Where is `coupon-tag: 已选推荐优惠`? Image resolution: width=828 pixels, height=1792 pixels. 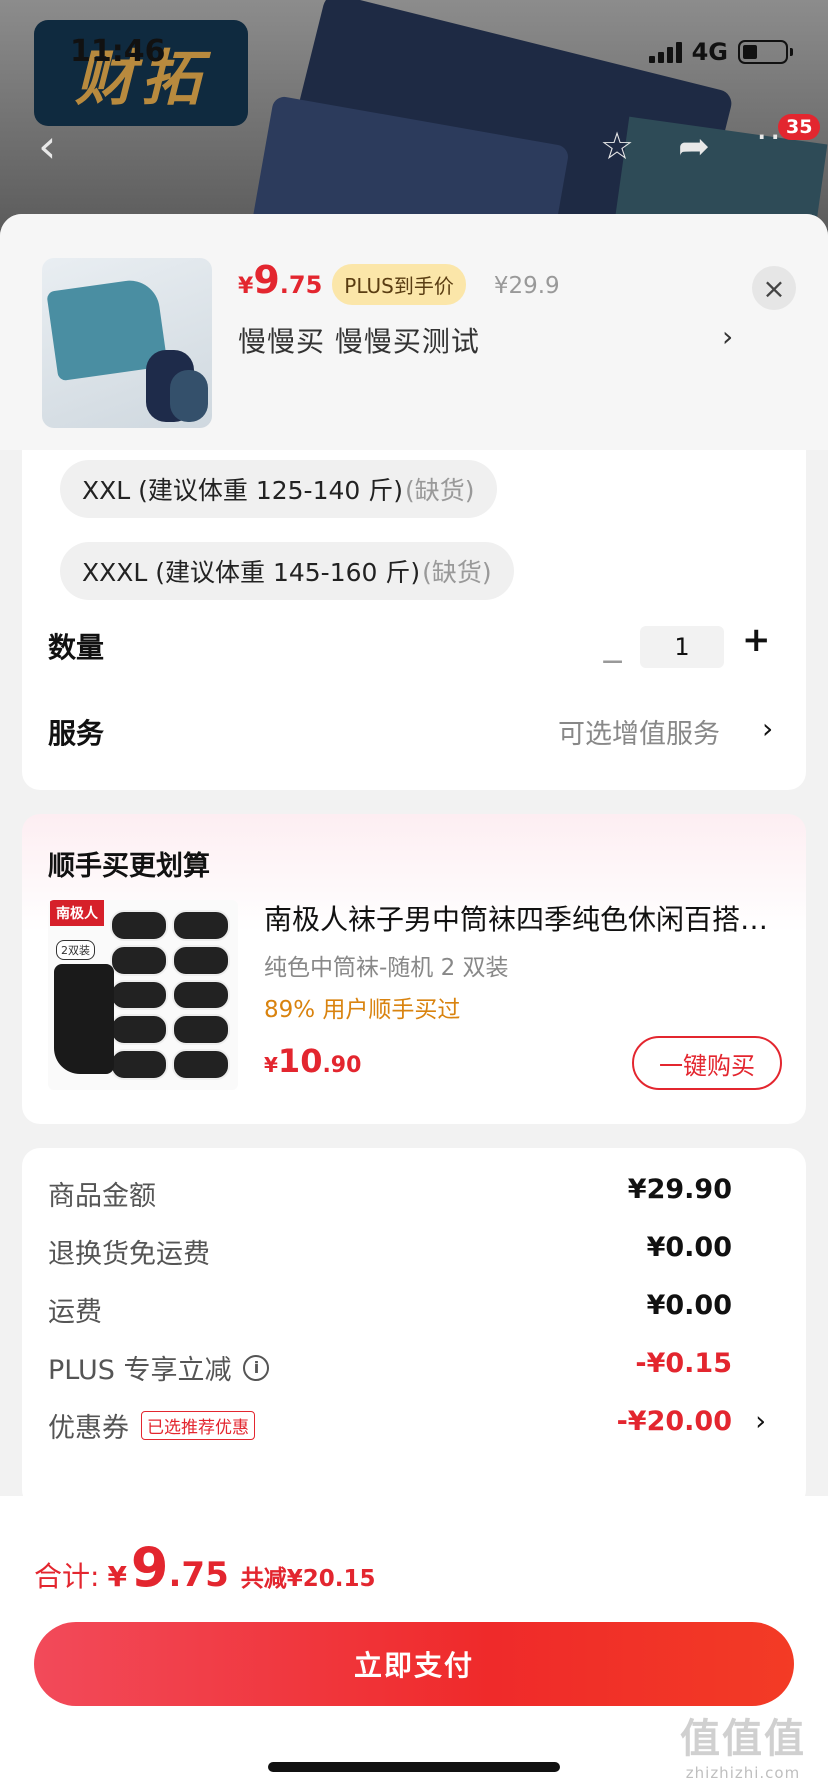
coupon-tag: 已选推荐优惠 is located at coordinates (198, 1425).